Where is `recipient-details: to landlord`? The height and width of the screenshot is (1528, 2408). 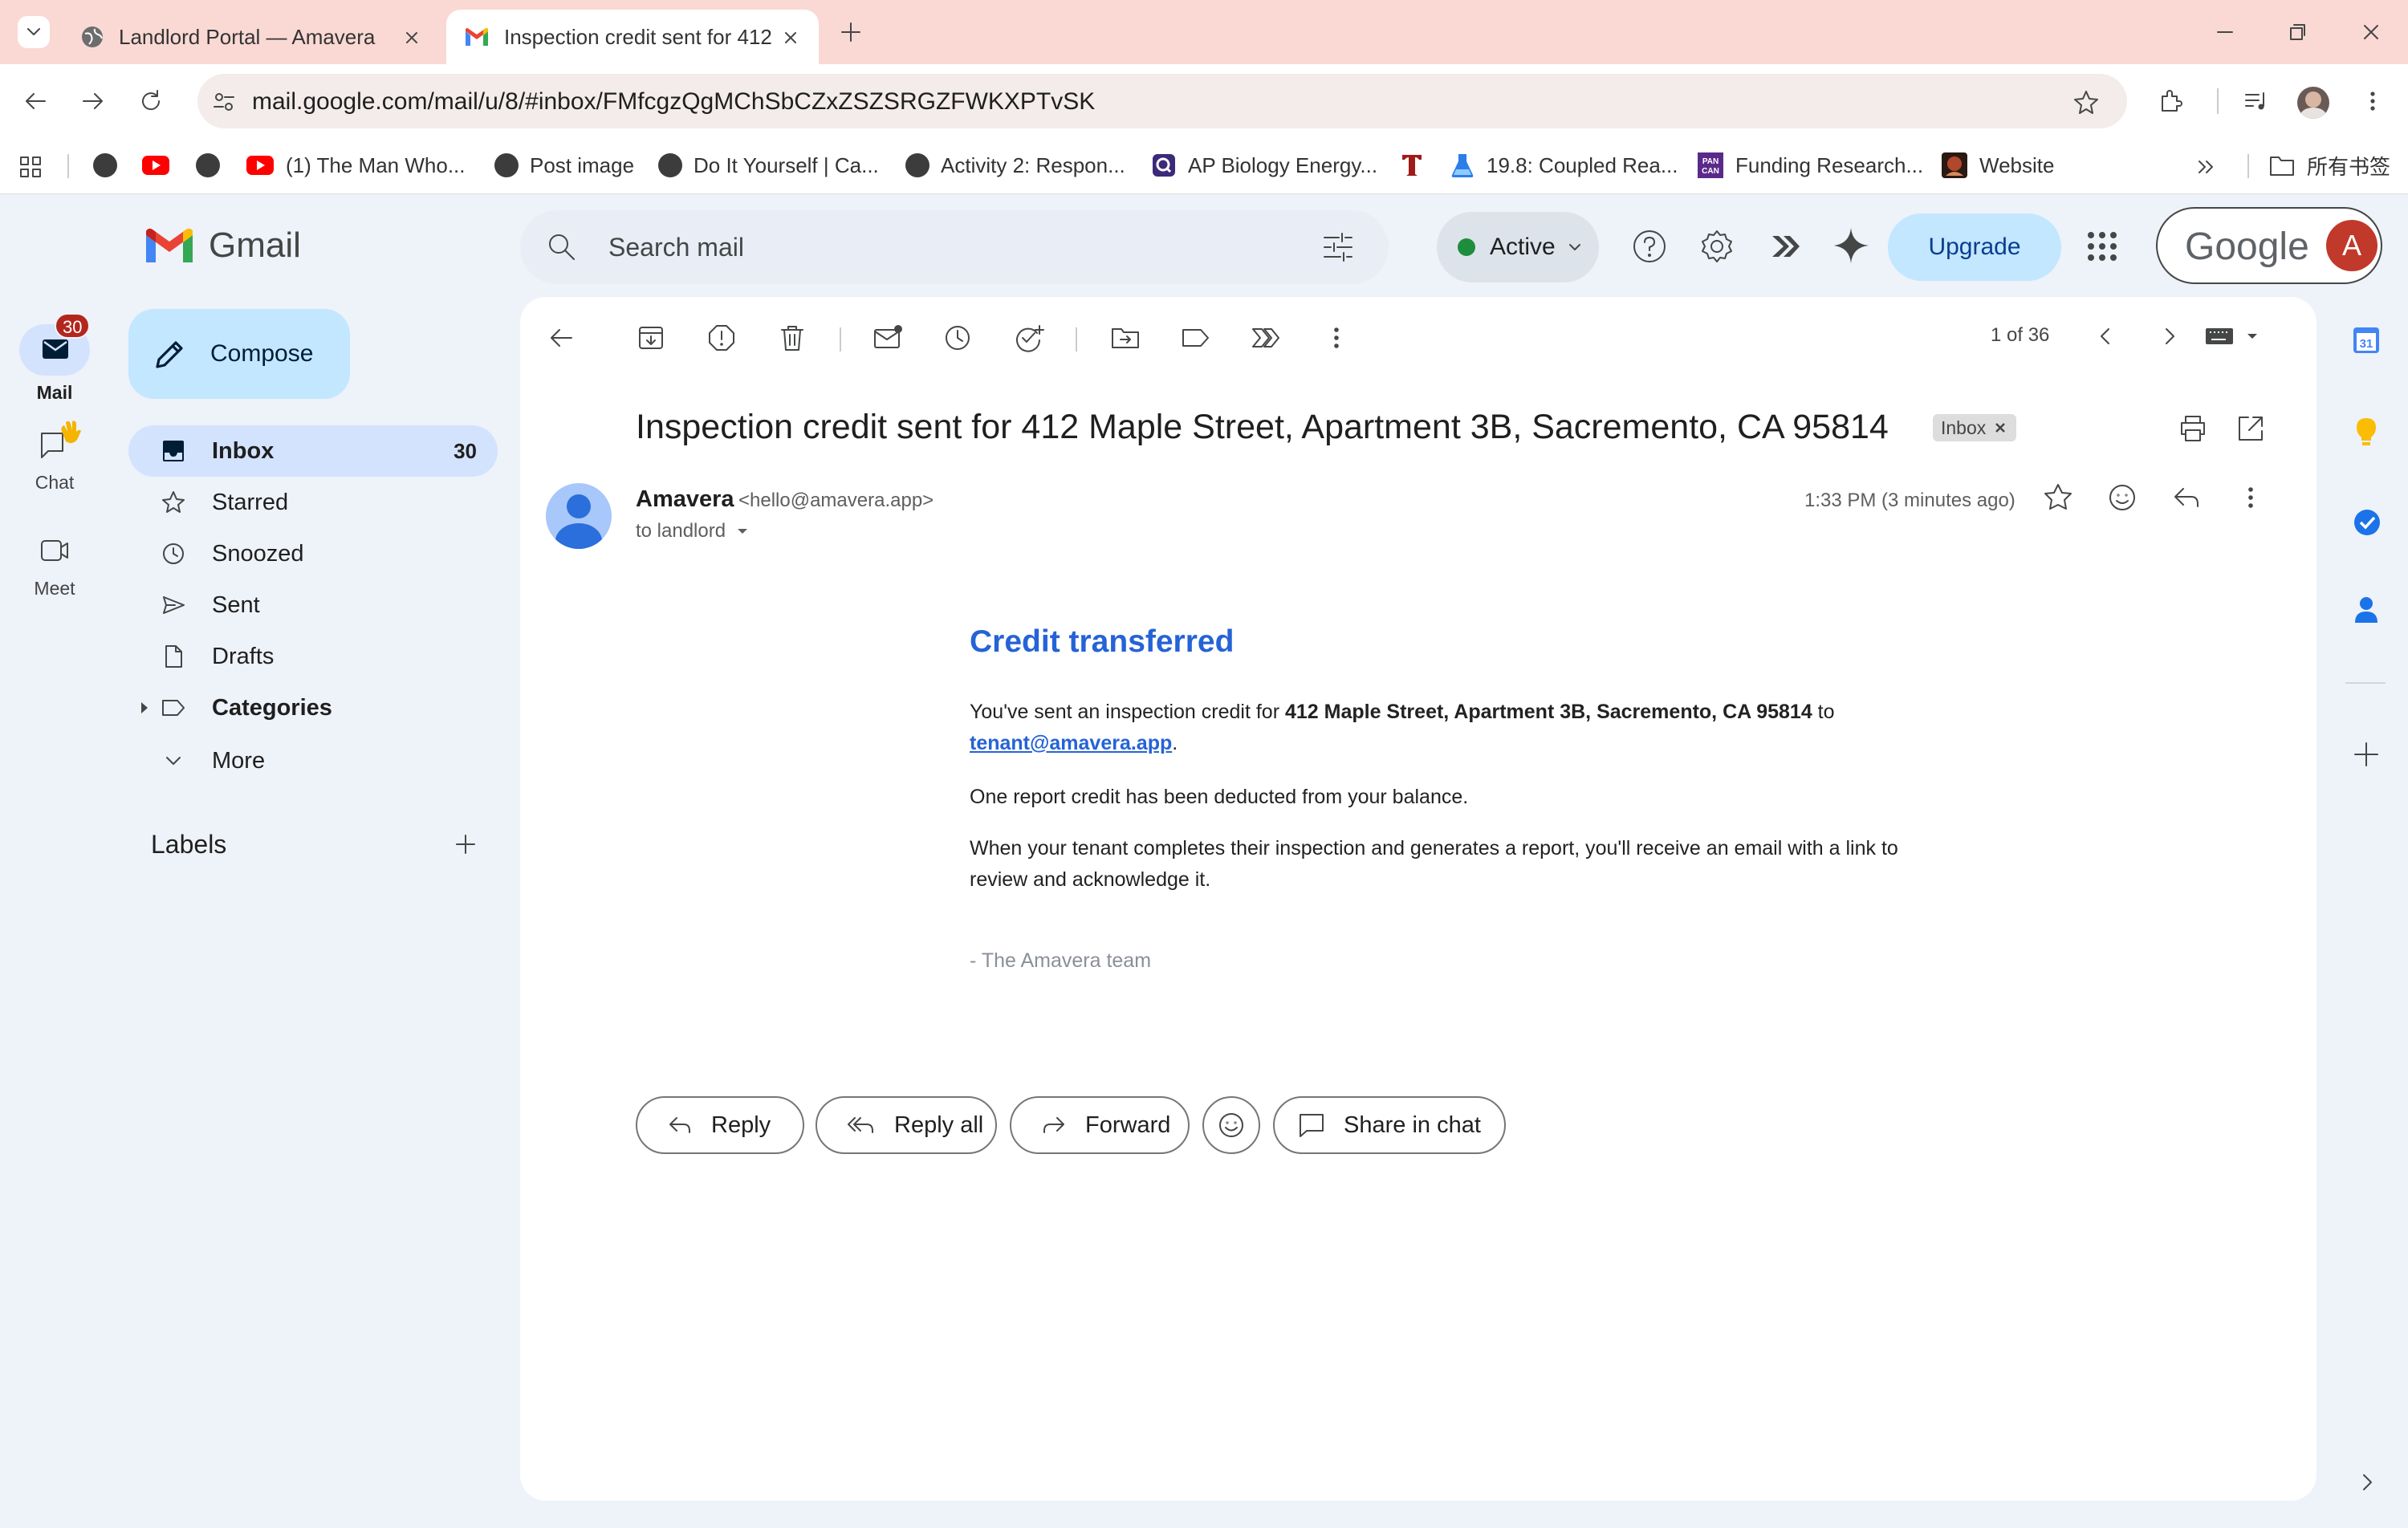
recipient-details: to landlord is located at coordinates (694, 532).